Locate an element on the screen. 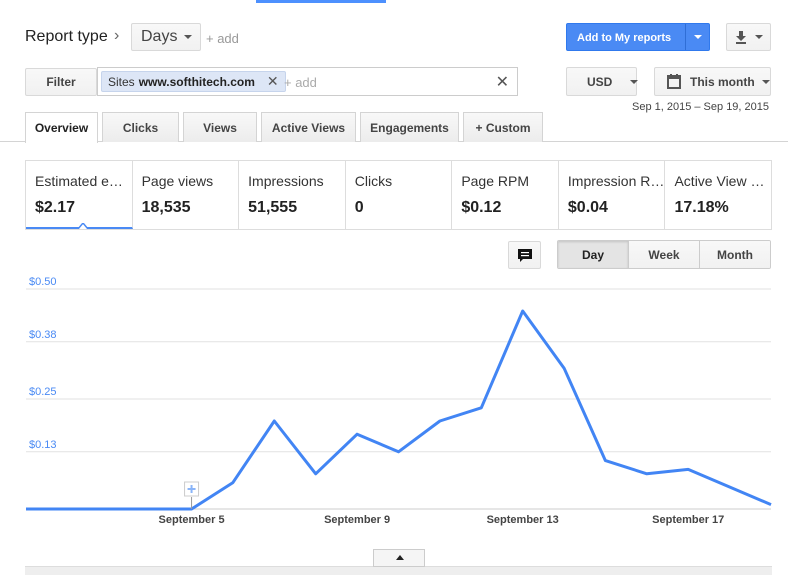 The image size is (788, 575). metric-estimated-earnings: Estimated e… $2.17 is located at coordinates (79, 195).